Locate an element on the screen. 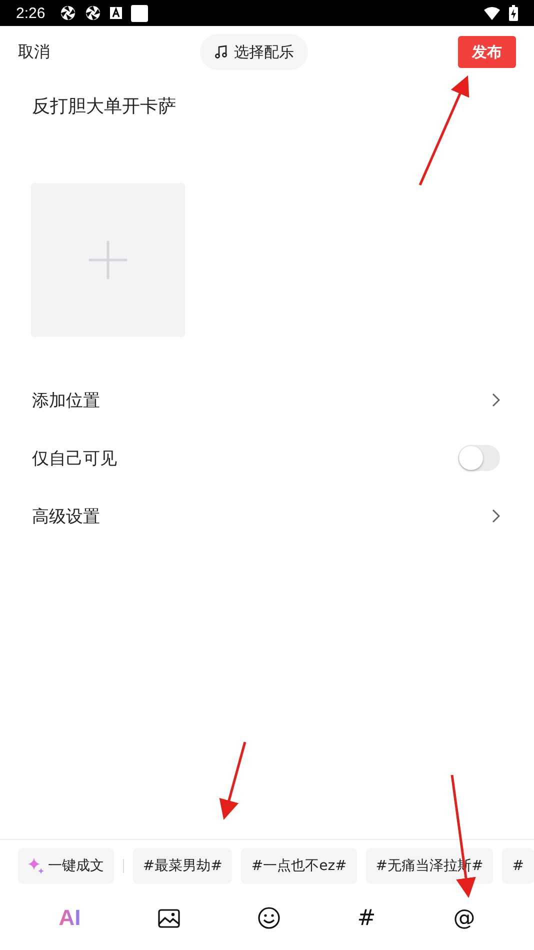  image-icon is located at coordinates (169, 918).